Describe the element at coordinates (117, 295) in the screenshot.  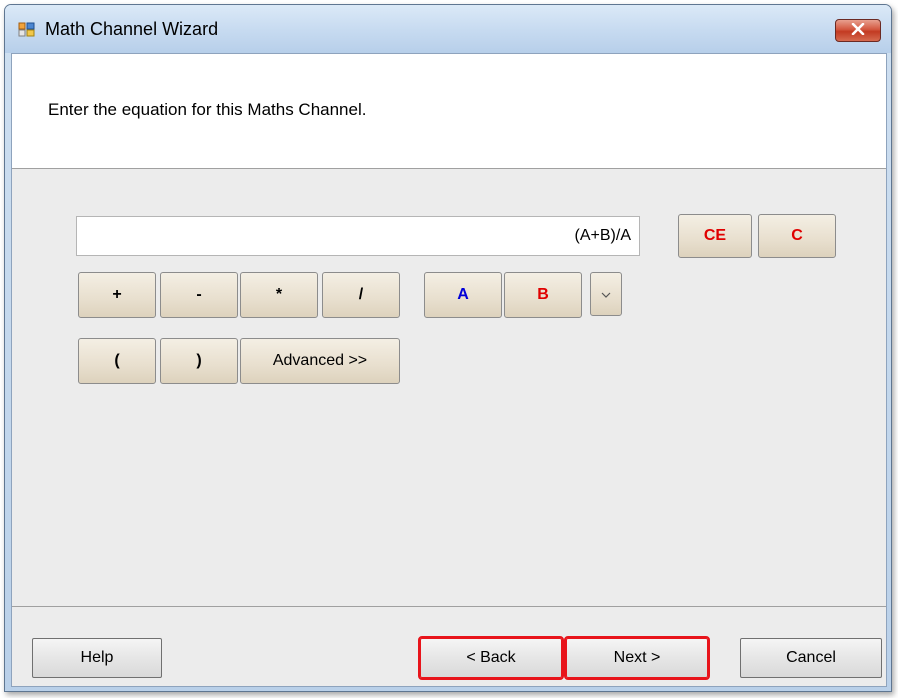
I see `plus-button: +` at that location.